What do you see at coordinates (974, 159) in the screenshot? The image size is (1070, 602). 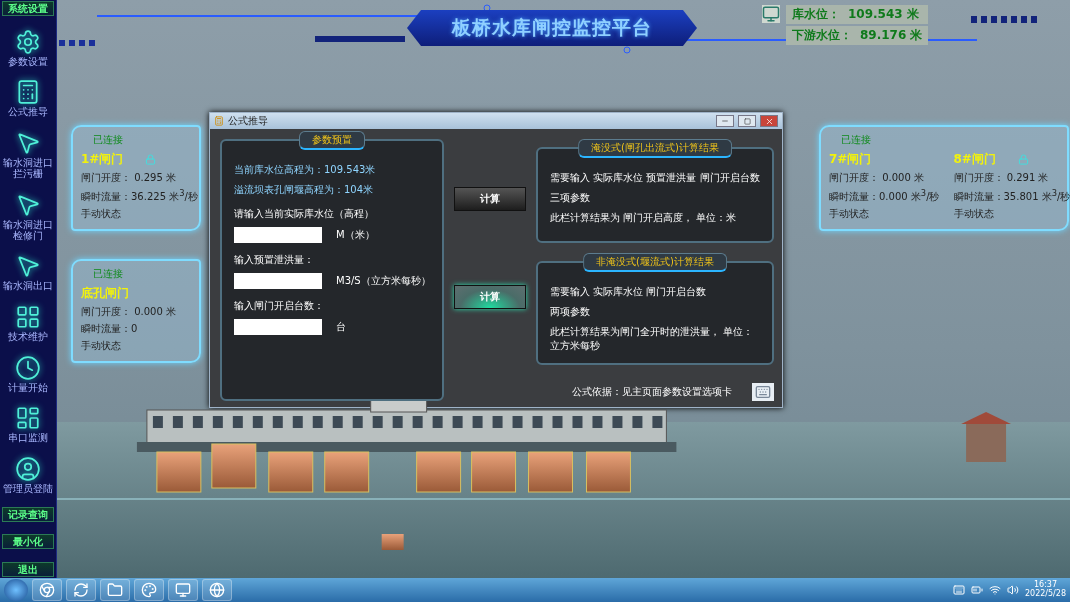 I see `gate-name: 8#闸门` at bounding box center [974, 159].